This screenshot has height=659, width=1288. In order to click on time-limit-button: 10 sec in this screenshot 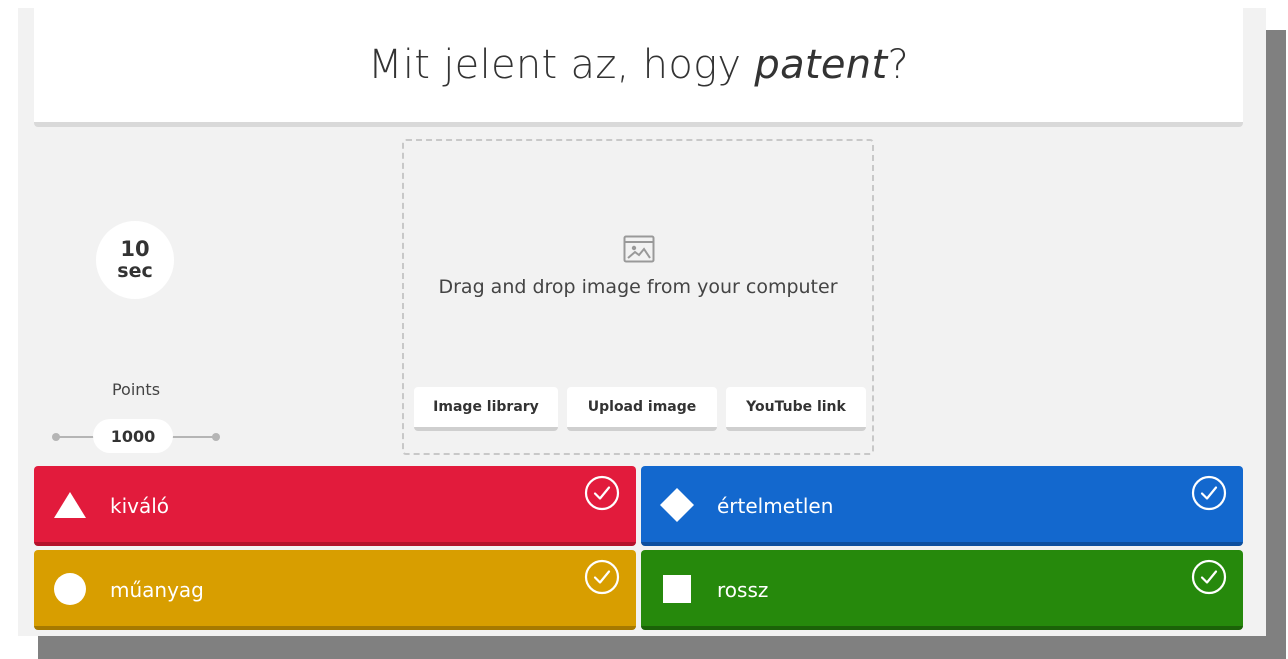, I will do `click(135, 260)`.